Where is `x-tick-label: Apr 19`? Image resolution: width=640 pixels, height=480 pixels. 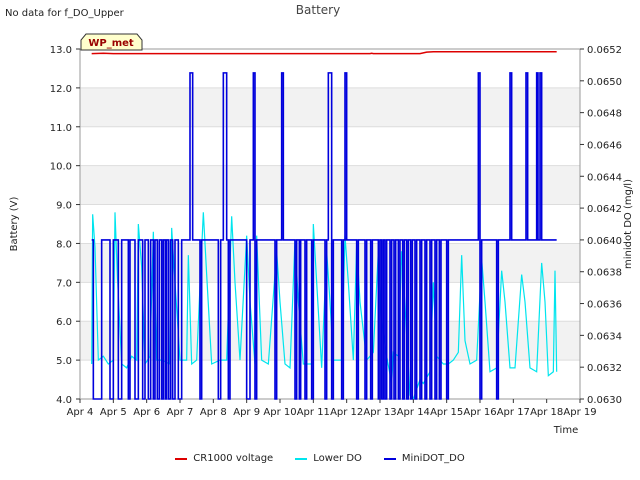 x-tick-label: Apr 19 is located at coordinates (579, 412).